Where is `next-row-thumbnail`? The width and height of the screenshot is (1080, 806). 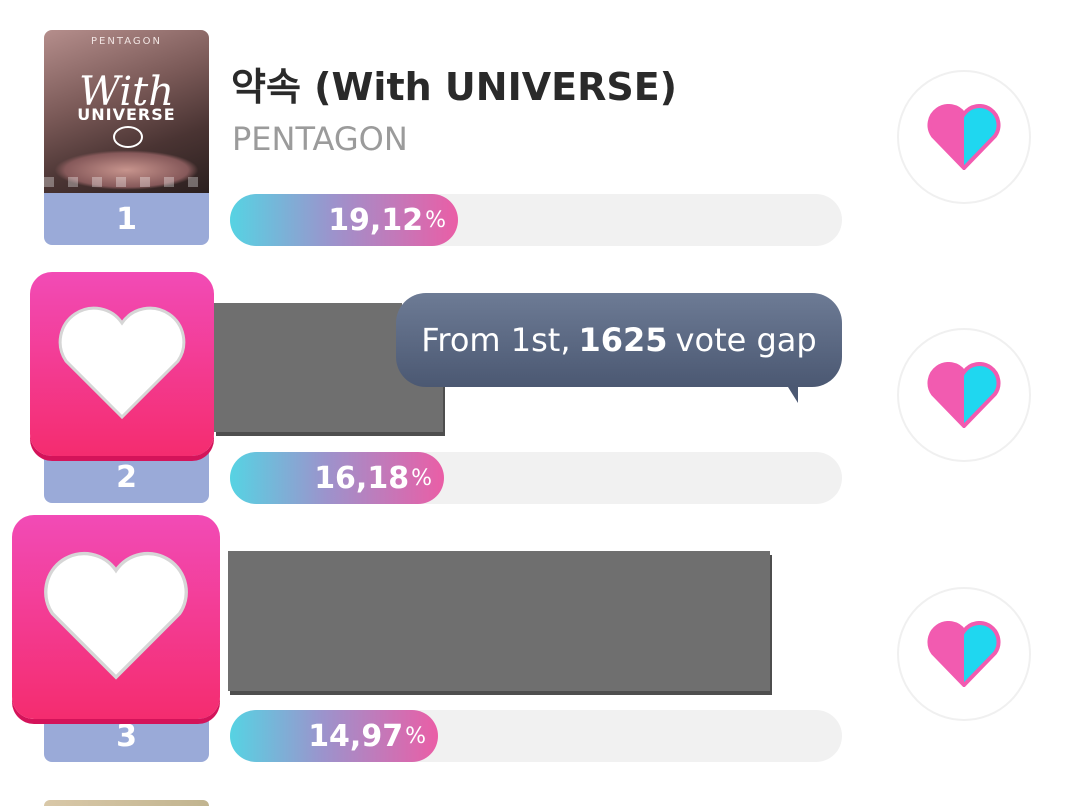 next-row-thumbnail is located at coordinates (126, 803).